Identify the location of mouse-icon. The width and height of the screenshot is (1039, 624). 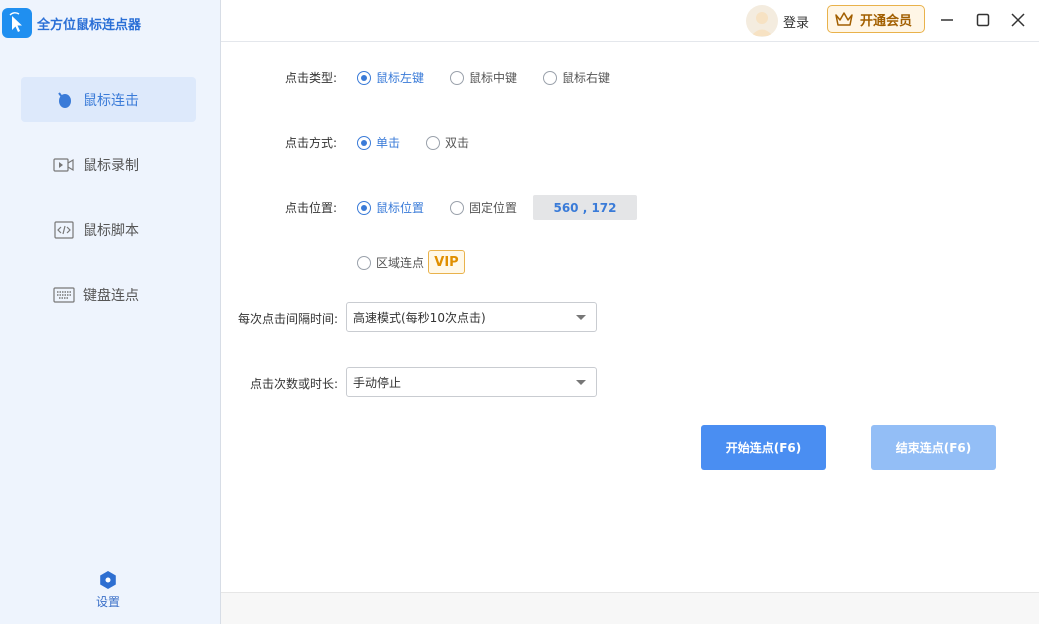
(64, 99).